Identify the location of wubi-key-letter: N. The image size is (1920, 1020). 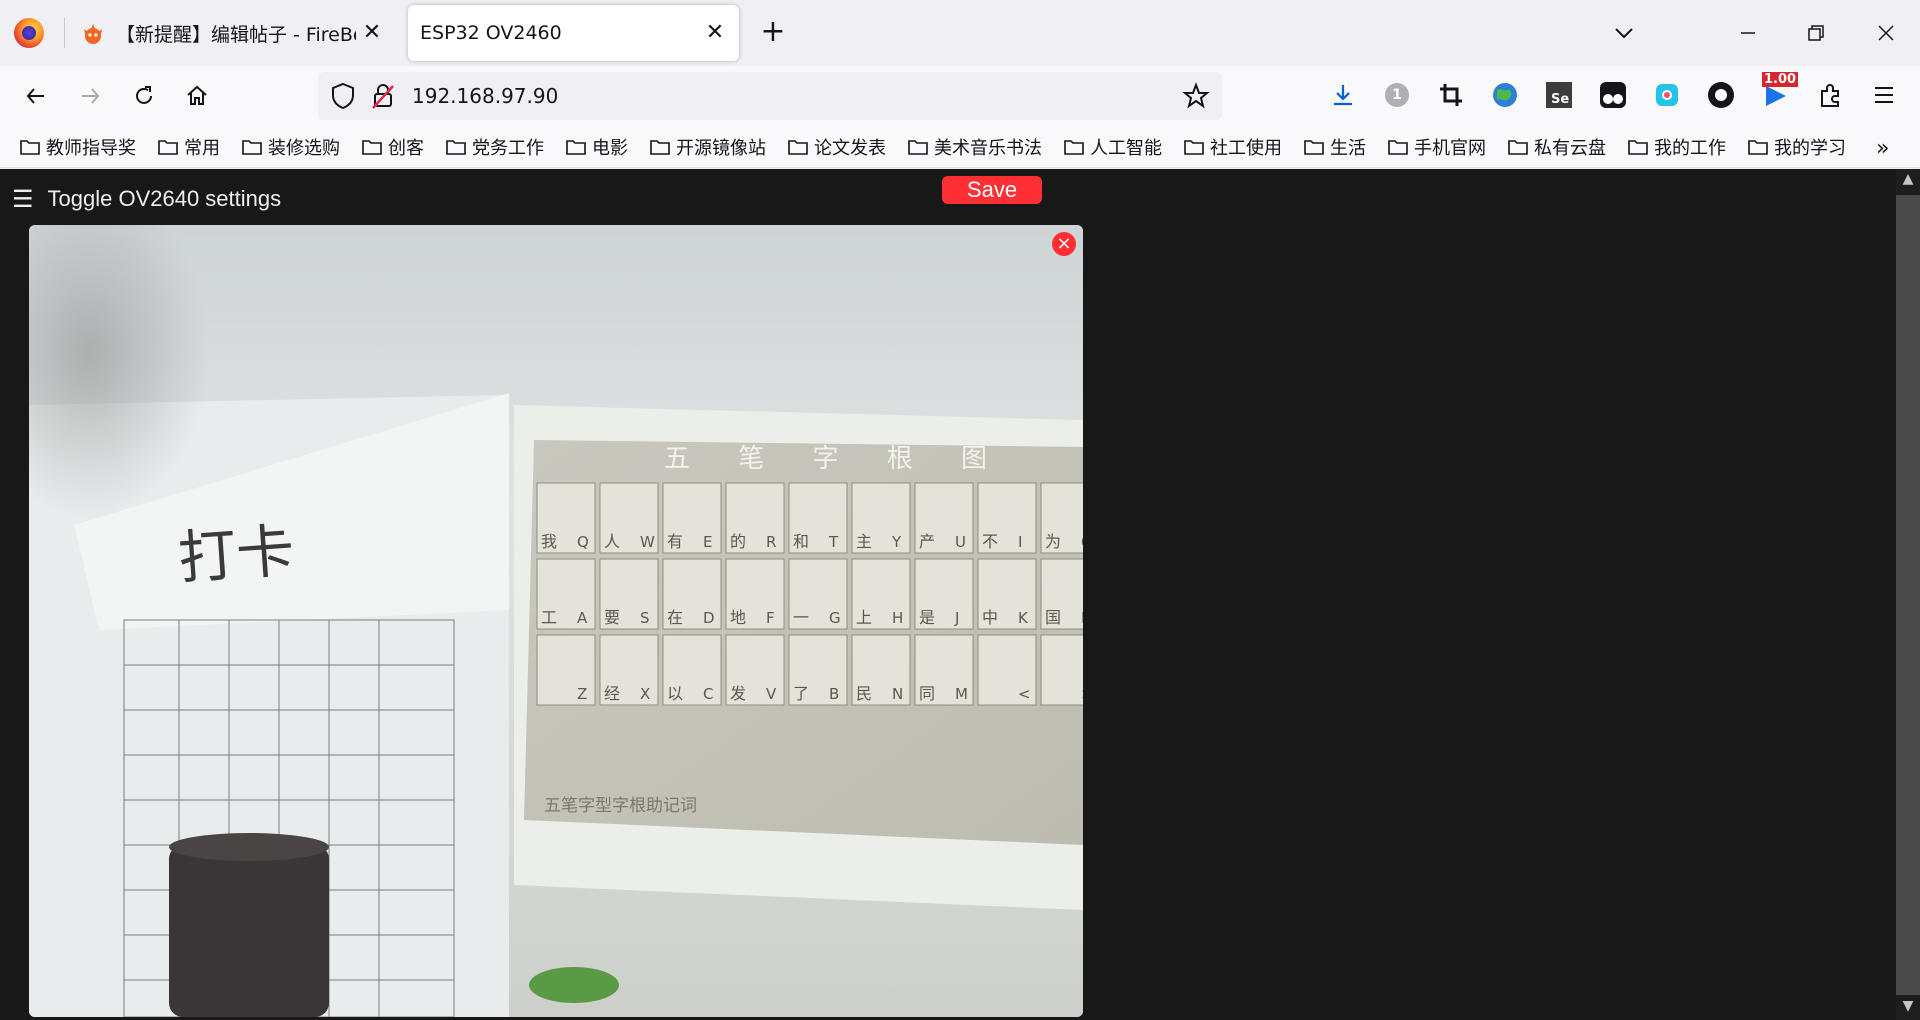
(897, 694).